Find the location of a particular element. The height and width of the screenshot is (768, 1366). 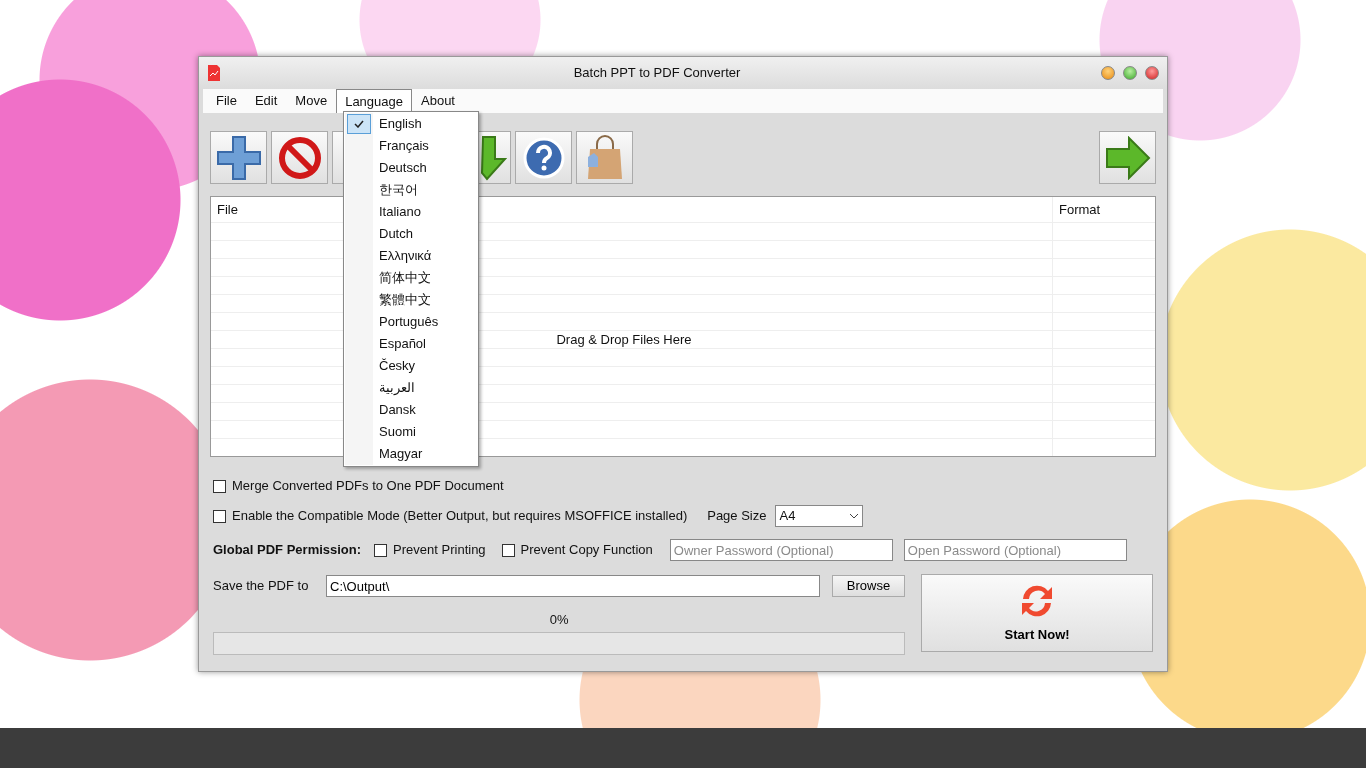

prohibited-icon is located at coordinates (299, 157).